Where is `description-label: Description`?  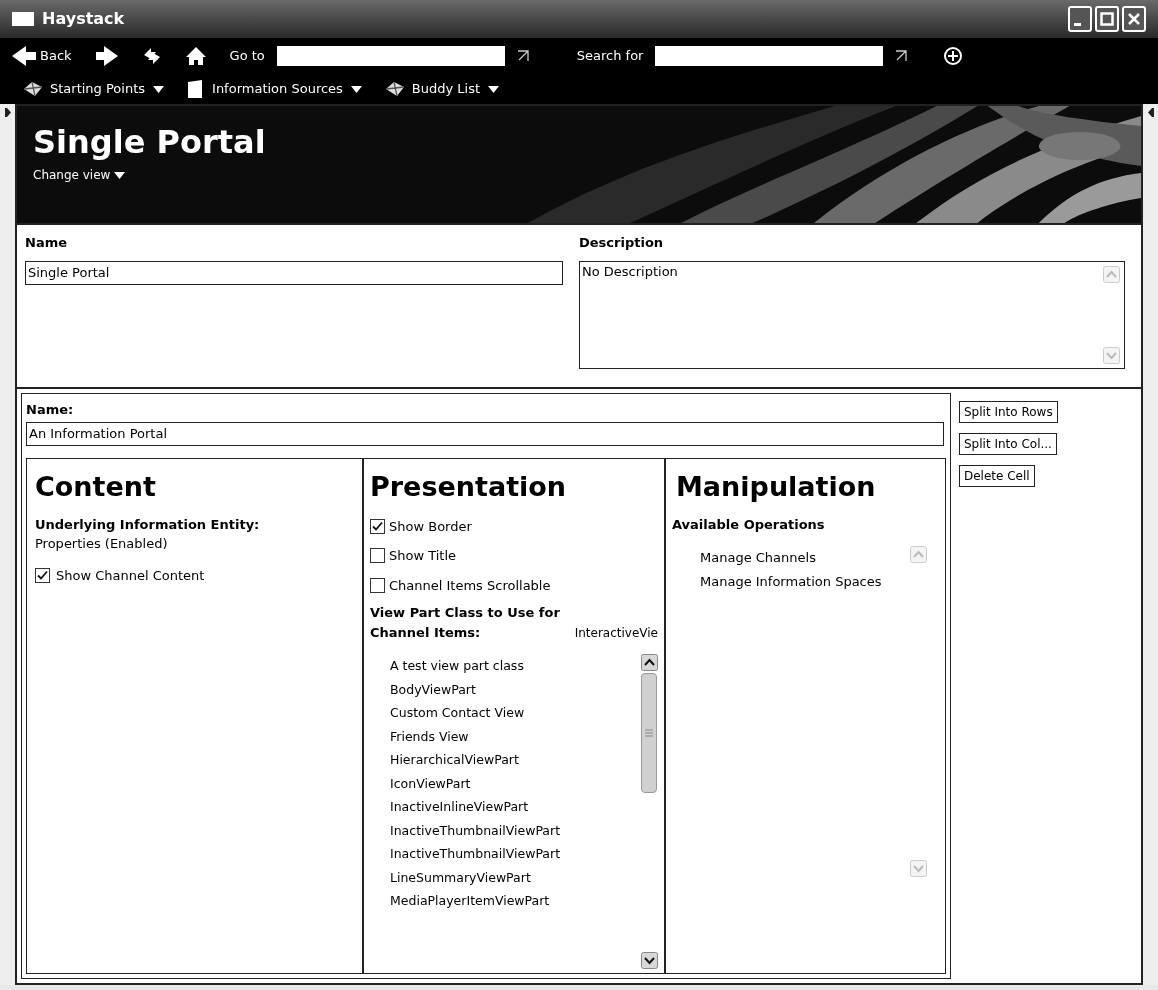
description-label: Description is located at coordinates (622, 243).